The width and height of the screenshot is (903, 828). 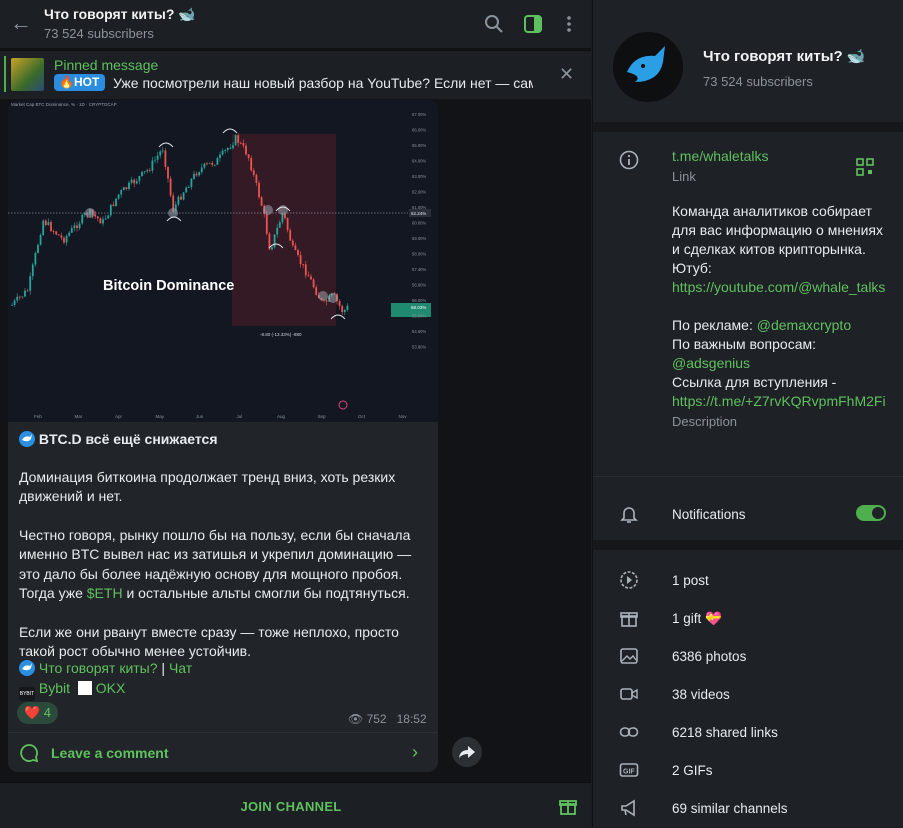 What do you see at coordinates (701, 694) in the screenshot?
I see `stat-videos: 38 videos` at bounding box center [701, 694].